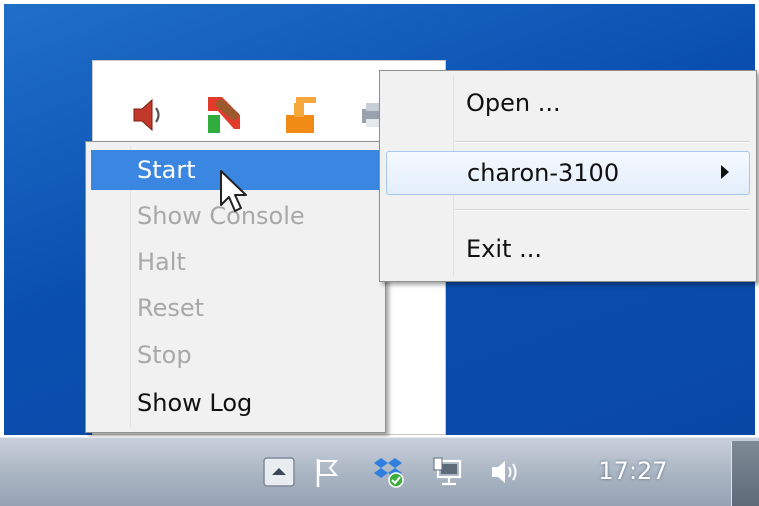  I want to click on network-icon, so click(449, 472).